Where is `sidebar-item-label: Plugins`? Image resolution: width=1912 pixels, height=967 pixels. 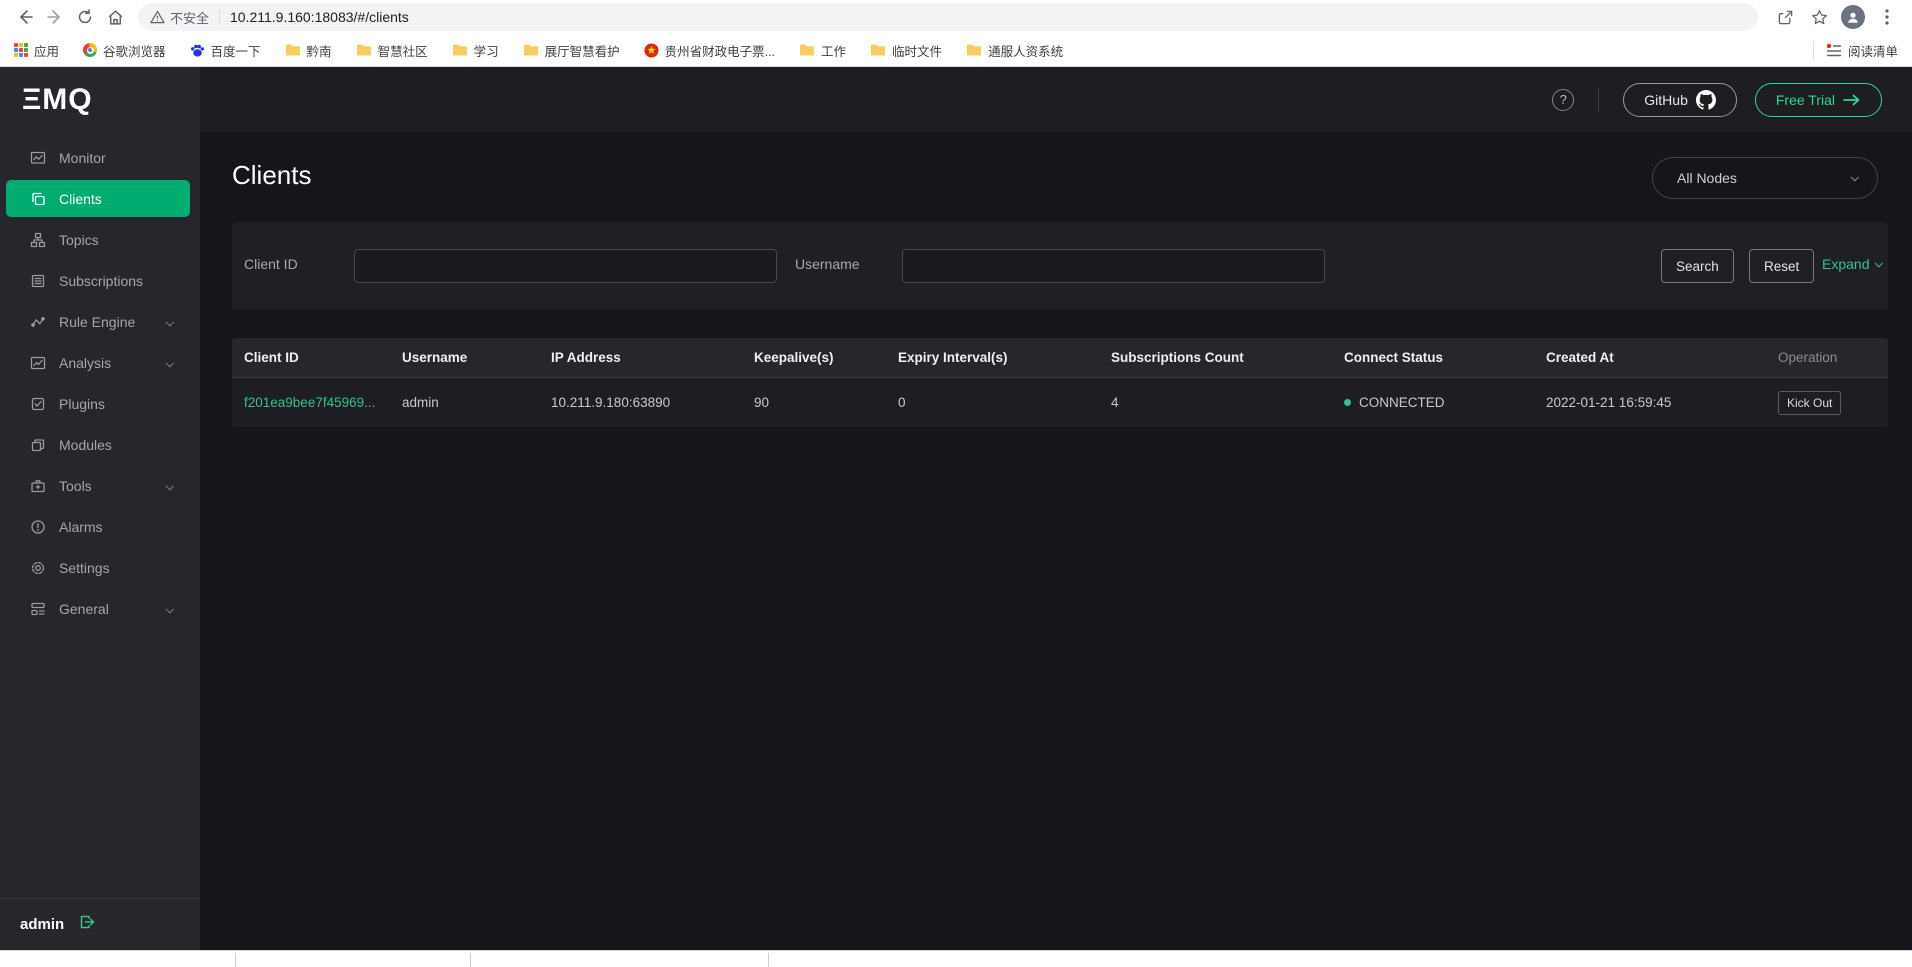 sidebar-item-label: Plugins is located at coordinates (82, 403).